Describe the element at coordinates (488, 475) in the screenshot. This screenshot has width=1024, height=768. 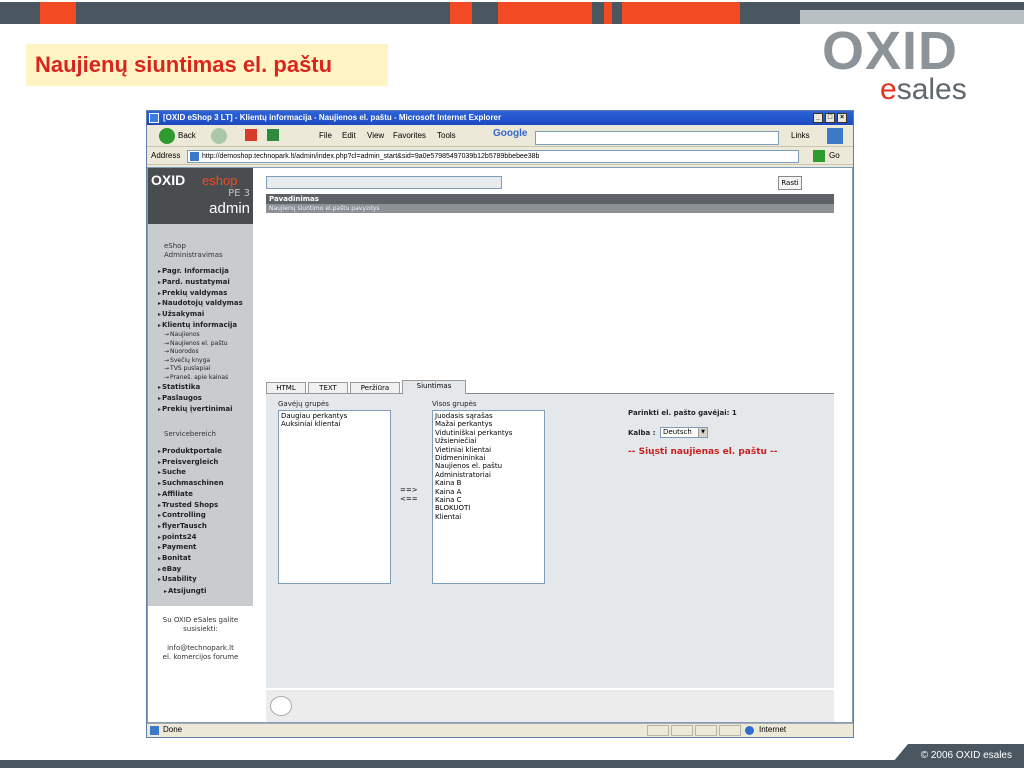
I see `list-item: Administratoriai` at that location.